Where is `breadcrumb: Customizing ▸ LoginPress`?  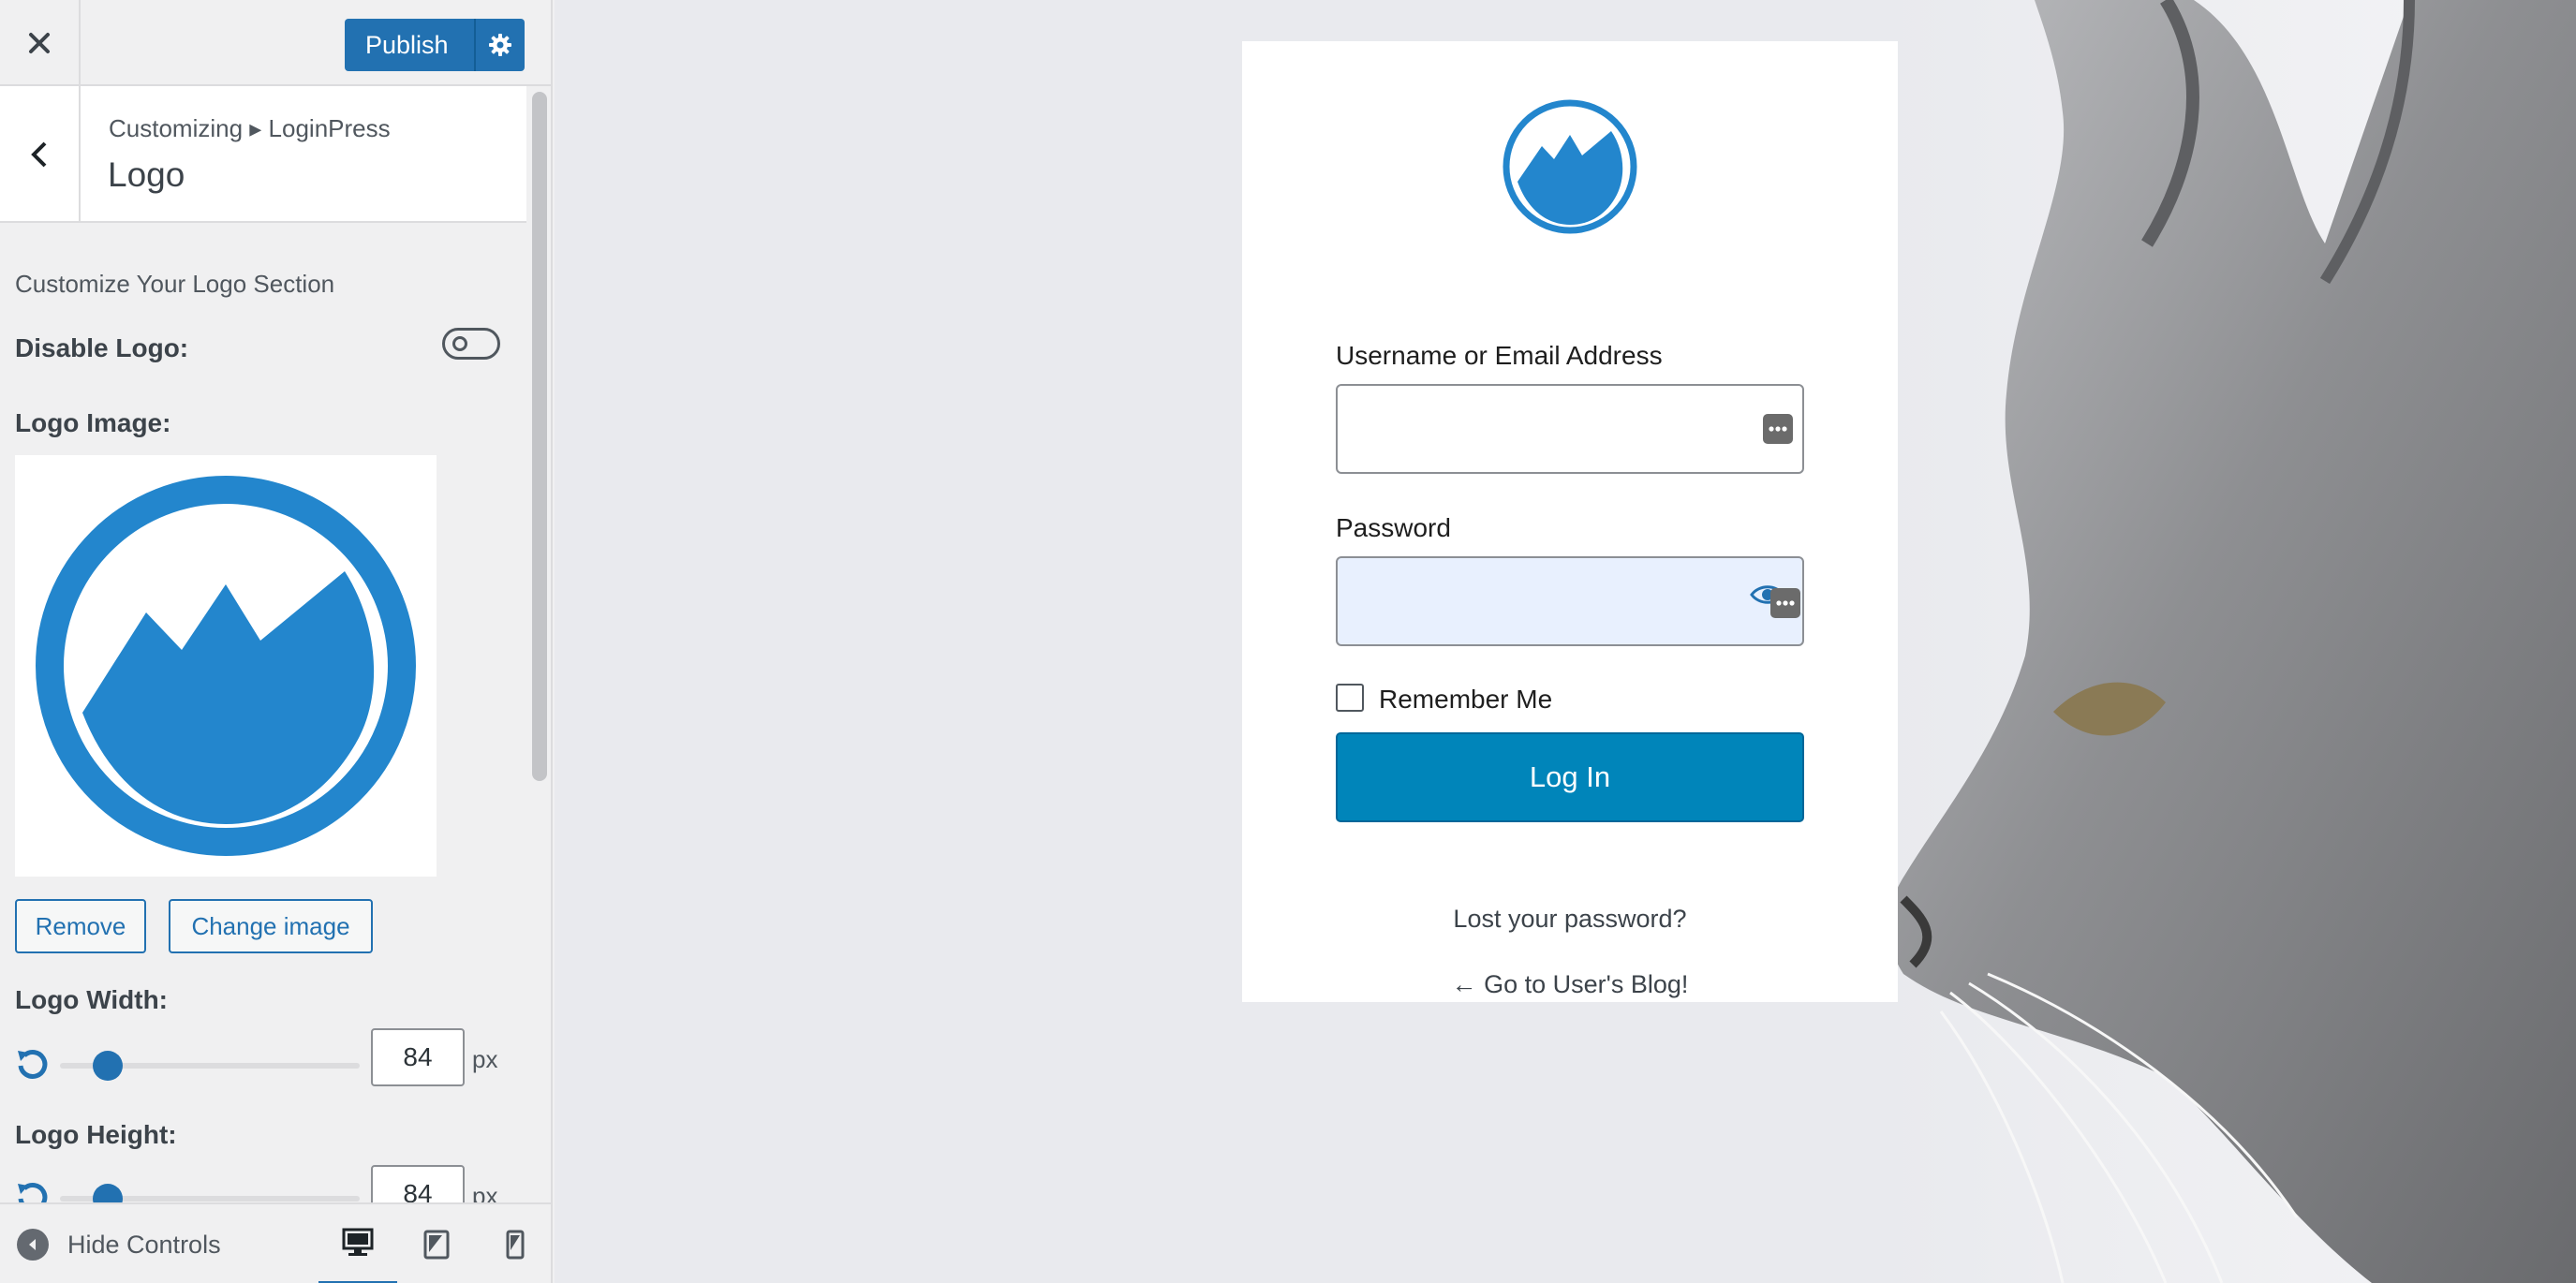 breadcrumb: Customizing ▸ LoginPress is located at coordinates (250, 128).